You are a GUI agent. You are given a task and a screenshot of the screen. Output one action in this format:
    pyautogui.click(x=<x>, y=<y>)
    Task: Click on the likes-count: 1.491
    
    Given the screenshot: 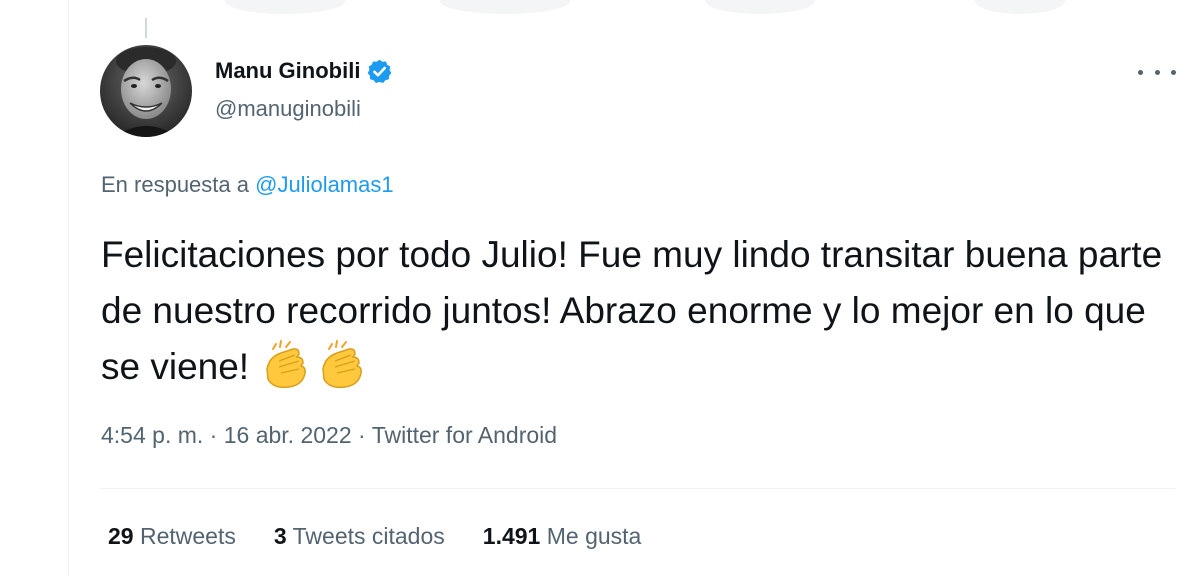 What is the action you would take?
    pyautogui.click(x=511, y=536)
    